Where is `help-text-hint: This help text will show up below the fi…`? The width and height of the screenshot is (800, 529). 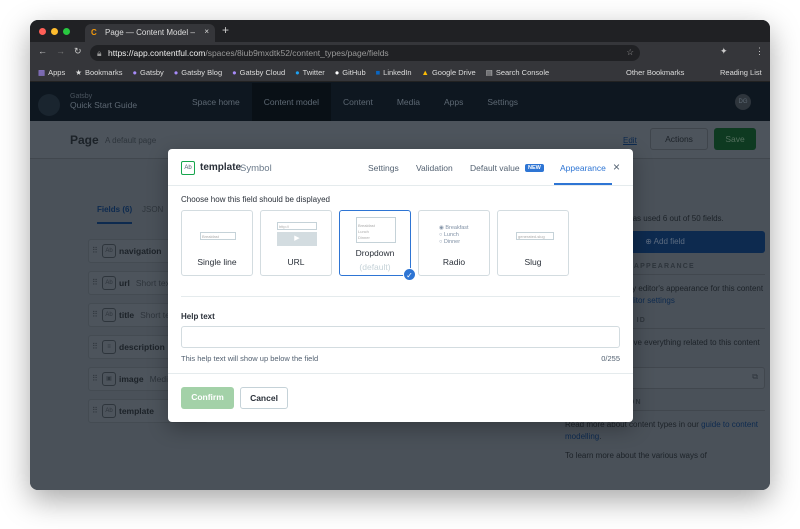 help-text-hint: This help text will show up below the fi… is located at coordinates (250, 358).